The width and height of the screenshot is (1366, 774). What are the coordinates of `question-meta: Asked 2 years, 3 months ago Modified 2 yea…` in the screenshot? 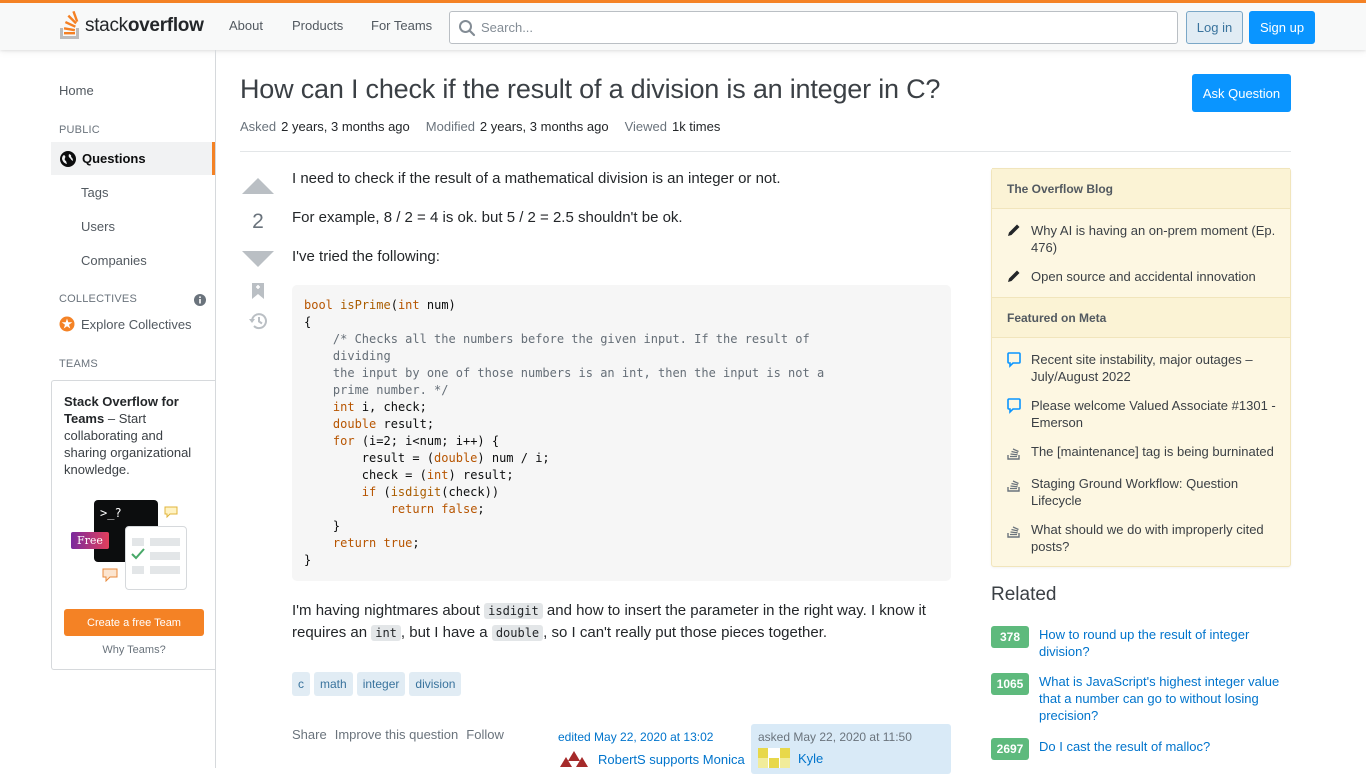 It's located at (488, 126).